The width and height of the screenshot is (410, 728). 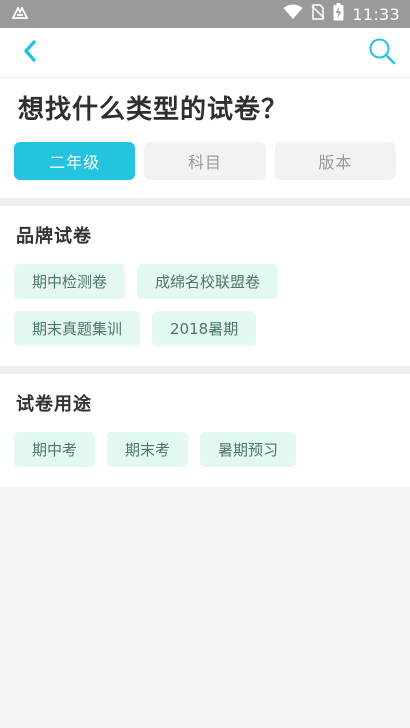 I want to click on chip-final: 期末考, so click(x=148, y=449).